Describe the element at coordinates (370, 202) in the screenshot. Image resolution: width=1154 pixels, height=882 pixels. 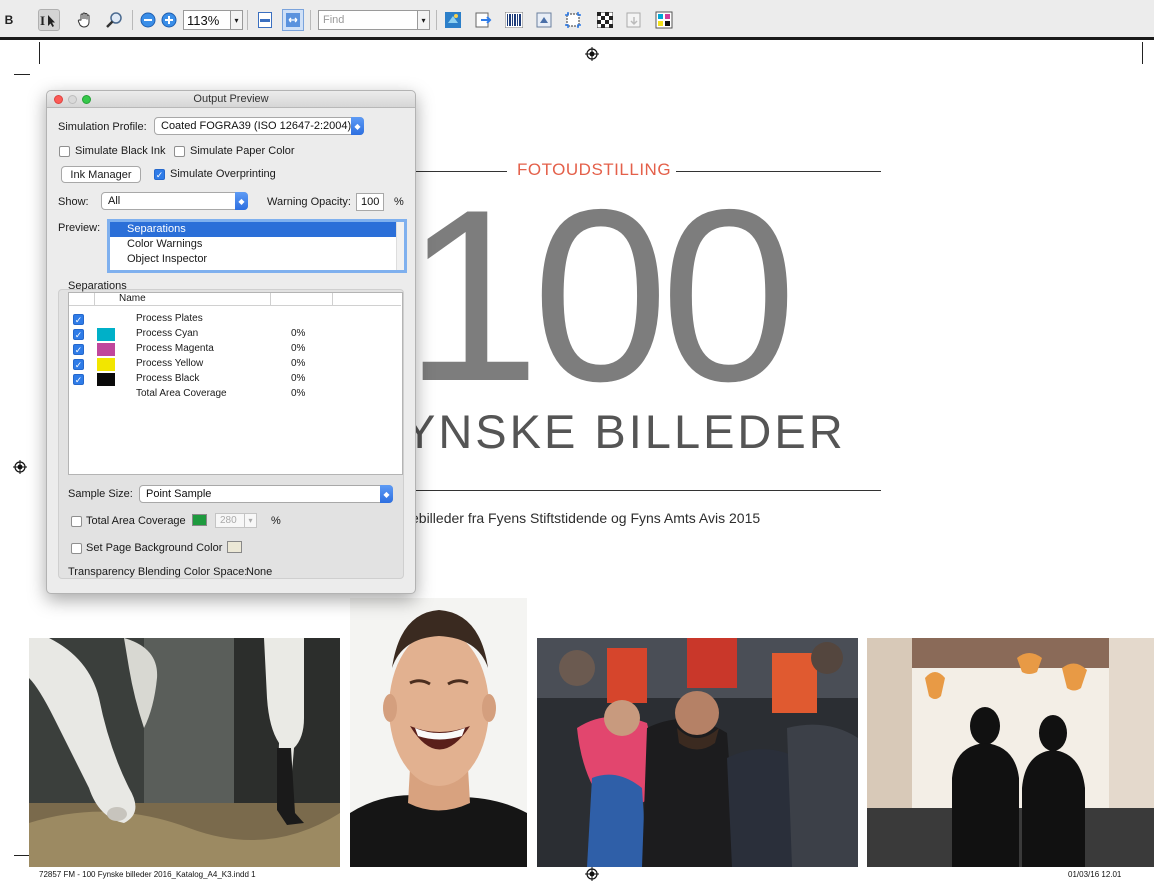
I see `warning-opacity-input: 100` at that location.